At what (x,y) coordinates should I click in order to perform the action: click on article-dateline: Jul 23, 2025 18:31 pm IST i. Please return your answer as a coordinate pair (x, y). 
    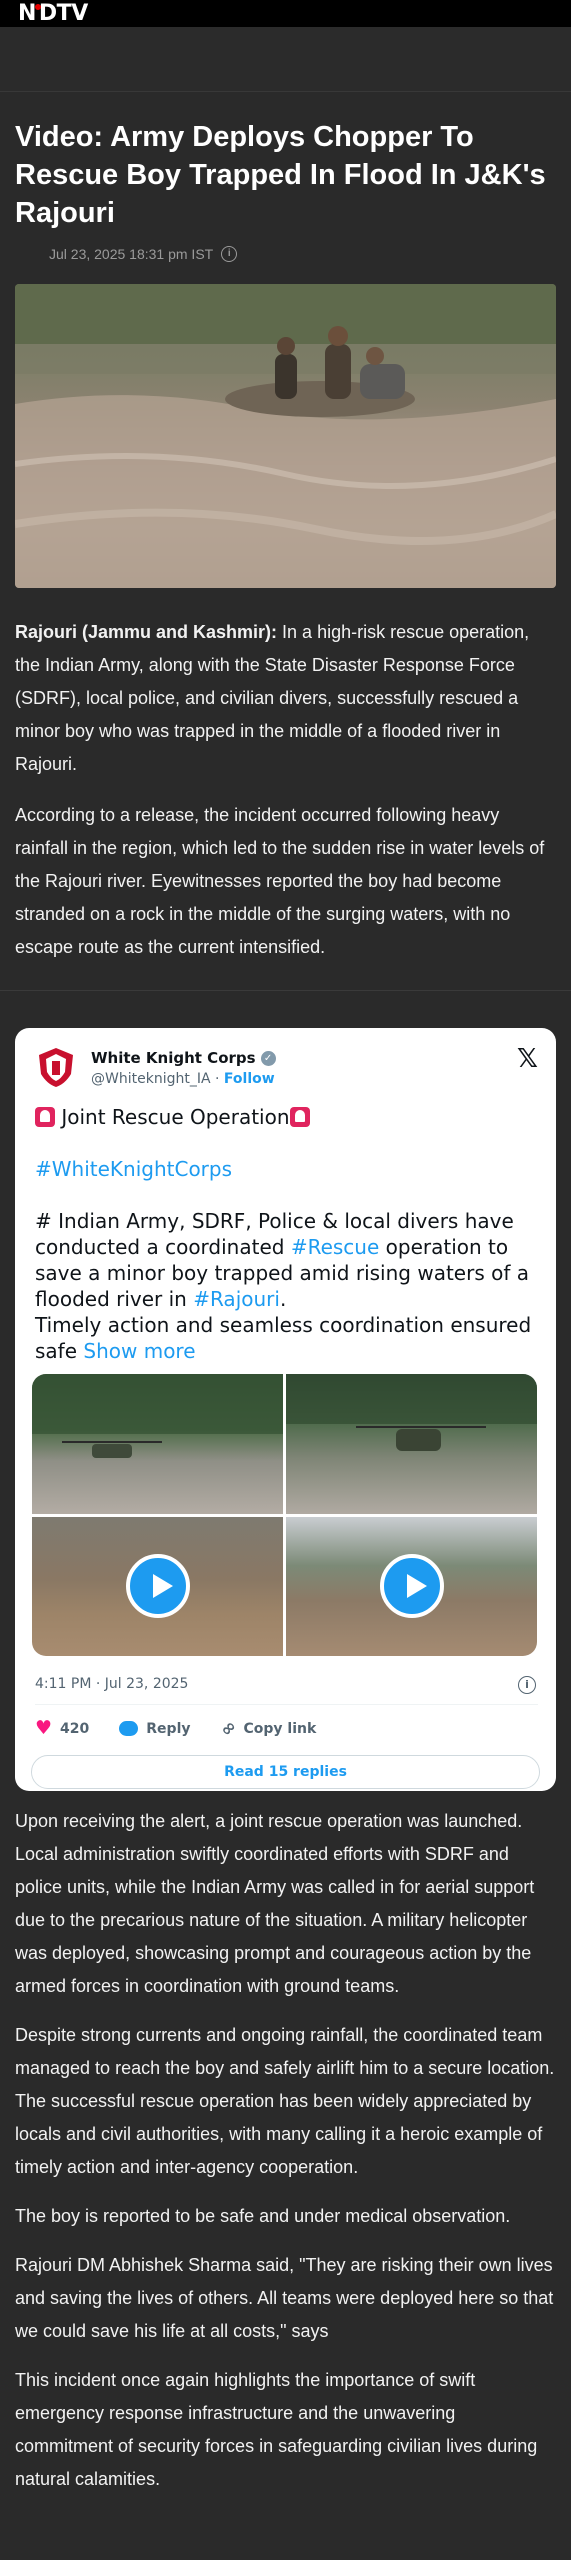
    Looking at the image, I should click on (302, 254).